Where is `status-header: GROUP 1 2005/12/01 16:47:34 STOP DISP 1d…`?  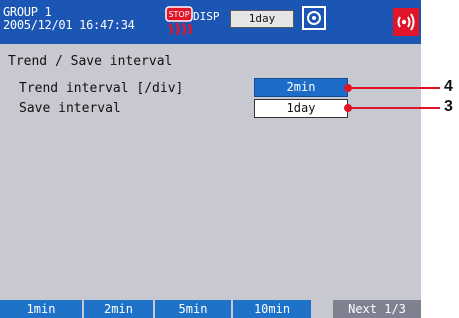
status-header: GROUP 1 2005/12/01 16:47:34 STOP DISP 1d… is located at coordinates (210, 22).